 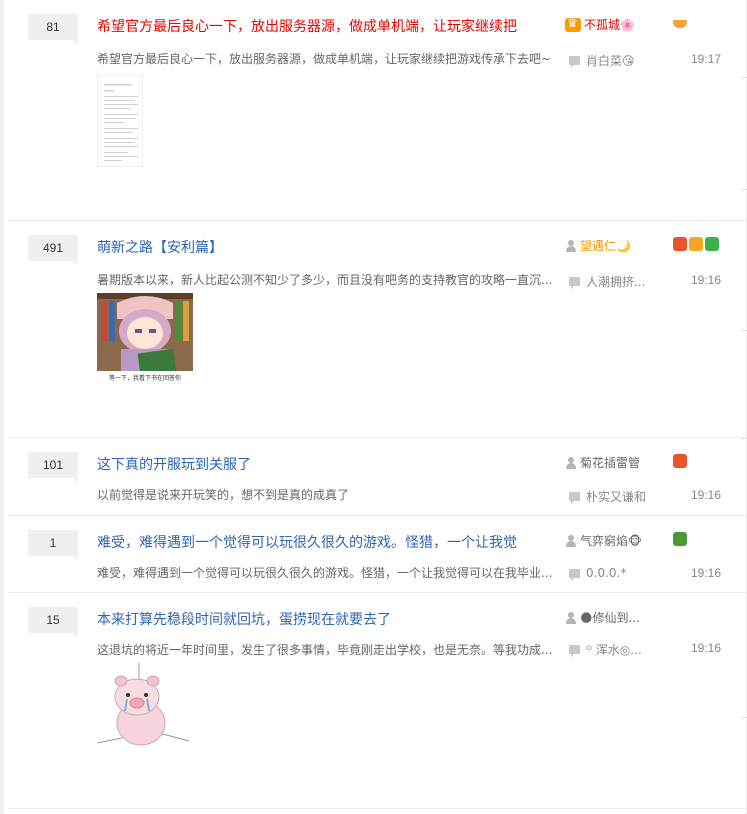 I want to click on sunflower-icon, so click(x=680, y=539).